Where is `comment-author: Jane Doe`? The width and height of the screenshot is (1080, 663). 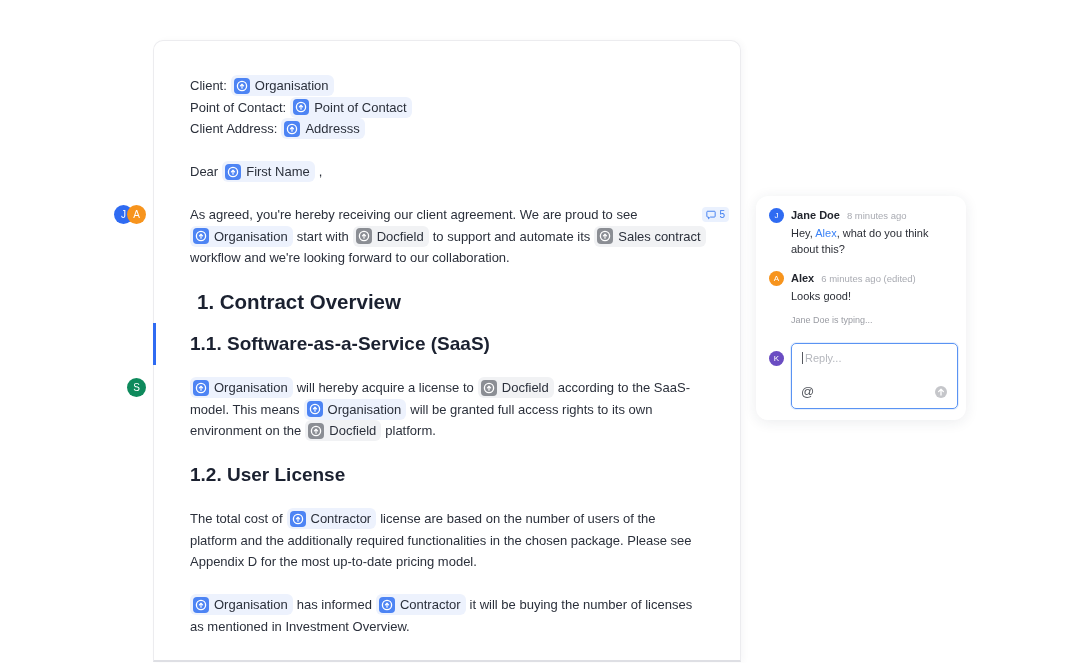
comment-author: Jane Doe is located at coordinates (815, 215).